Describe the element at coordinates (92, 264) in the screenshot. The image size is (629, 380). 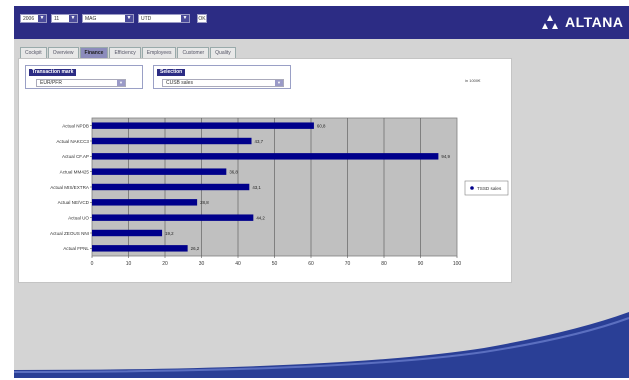
I see `x-tick-label: 0` at that location.